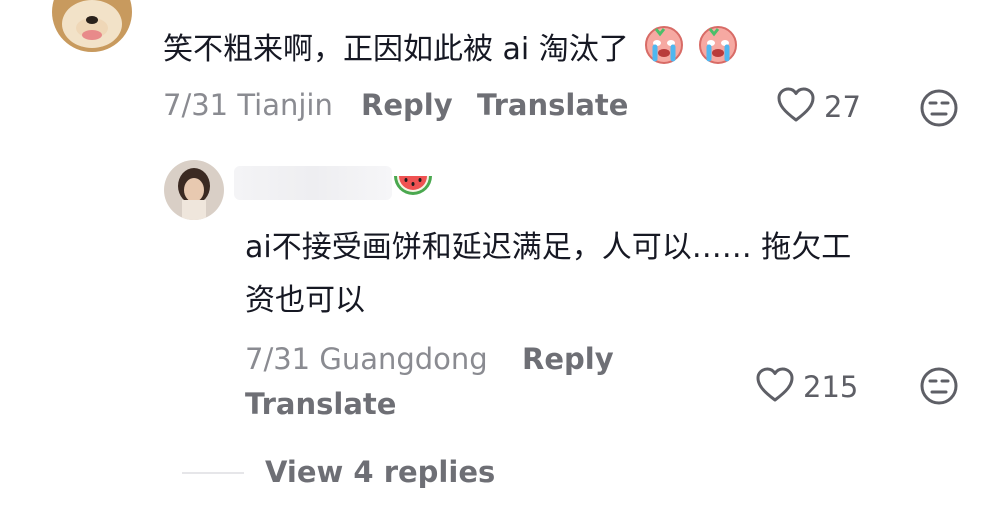 The image size is (1000, 522). I want to click on divider, so click(213, 473).